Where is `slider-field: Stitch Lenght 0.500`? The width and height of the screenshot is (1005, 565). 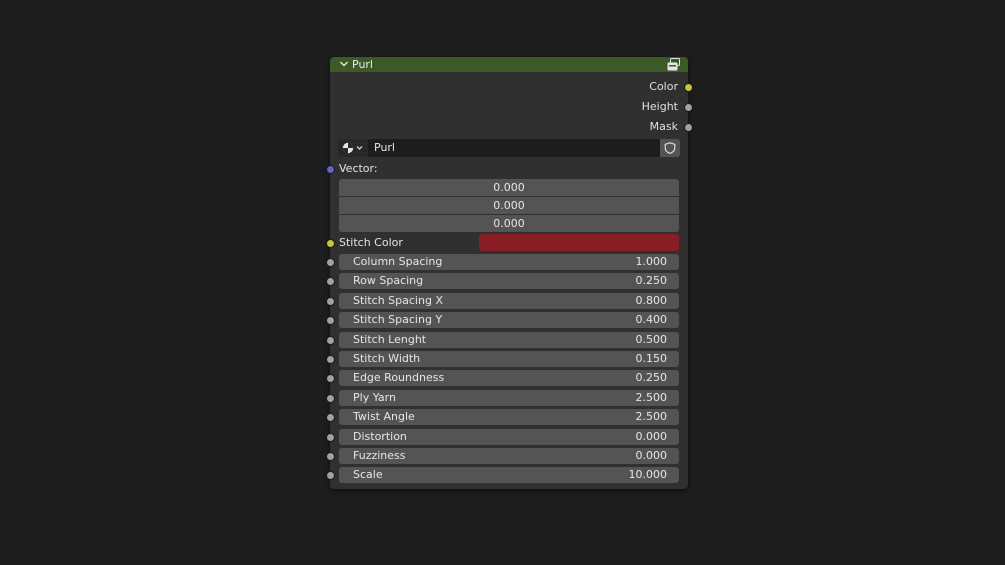 slider-field: Stitch Lenght 0.500 is located at coordinates (509, 340).